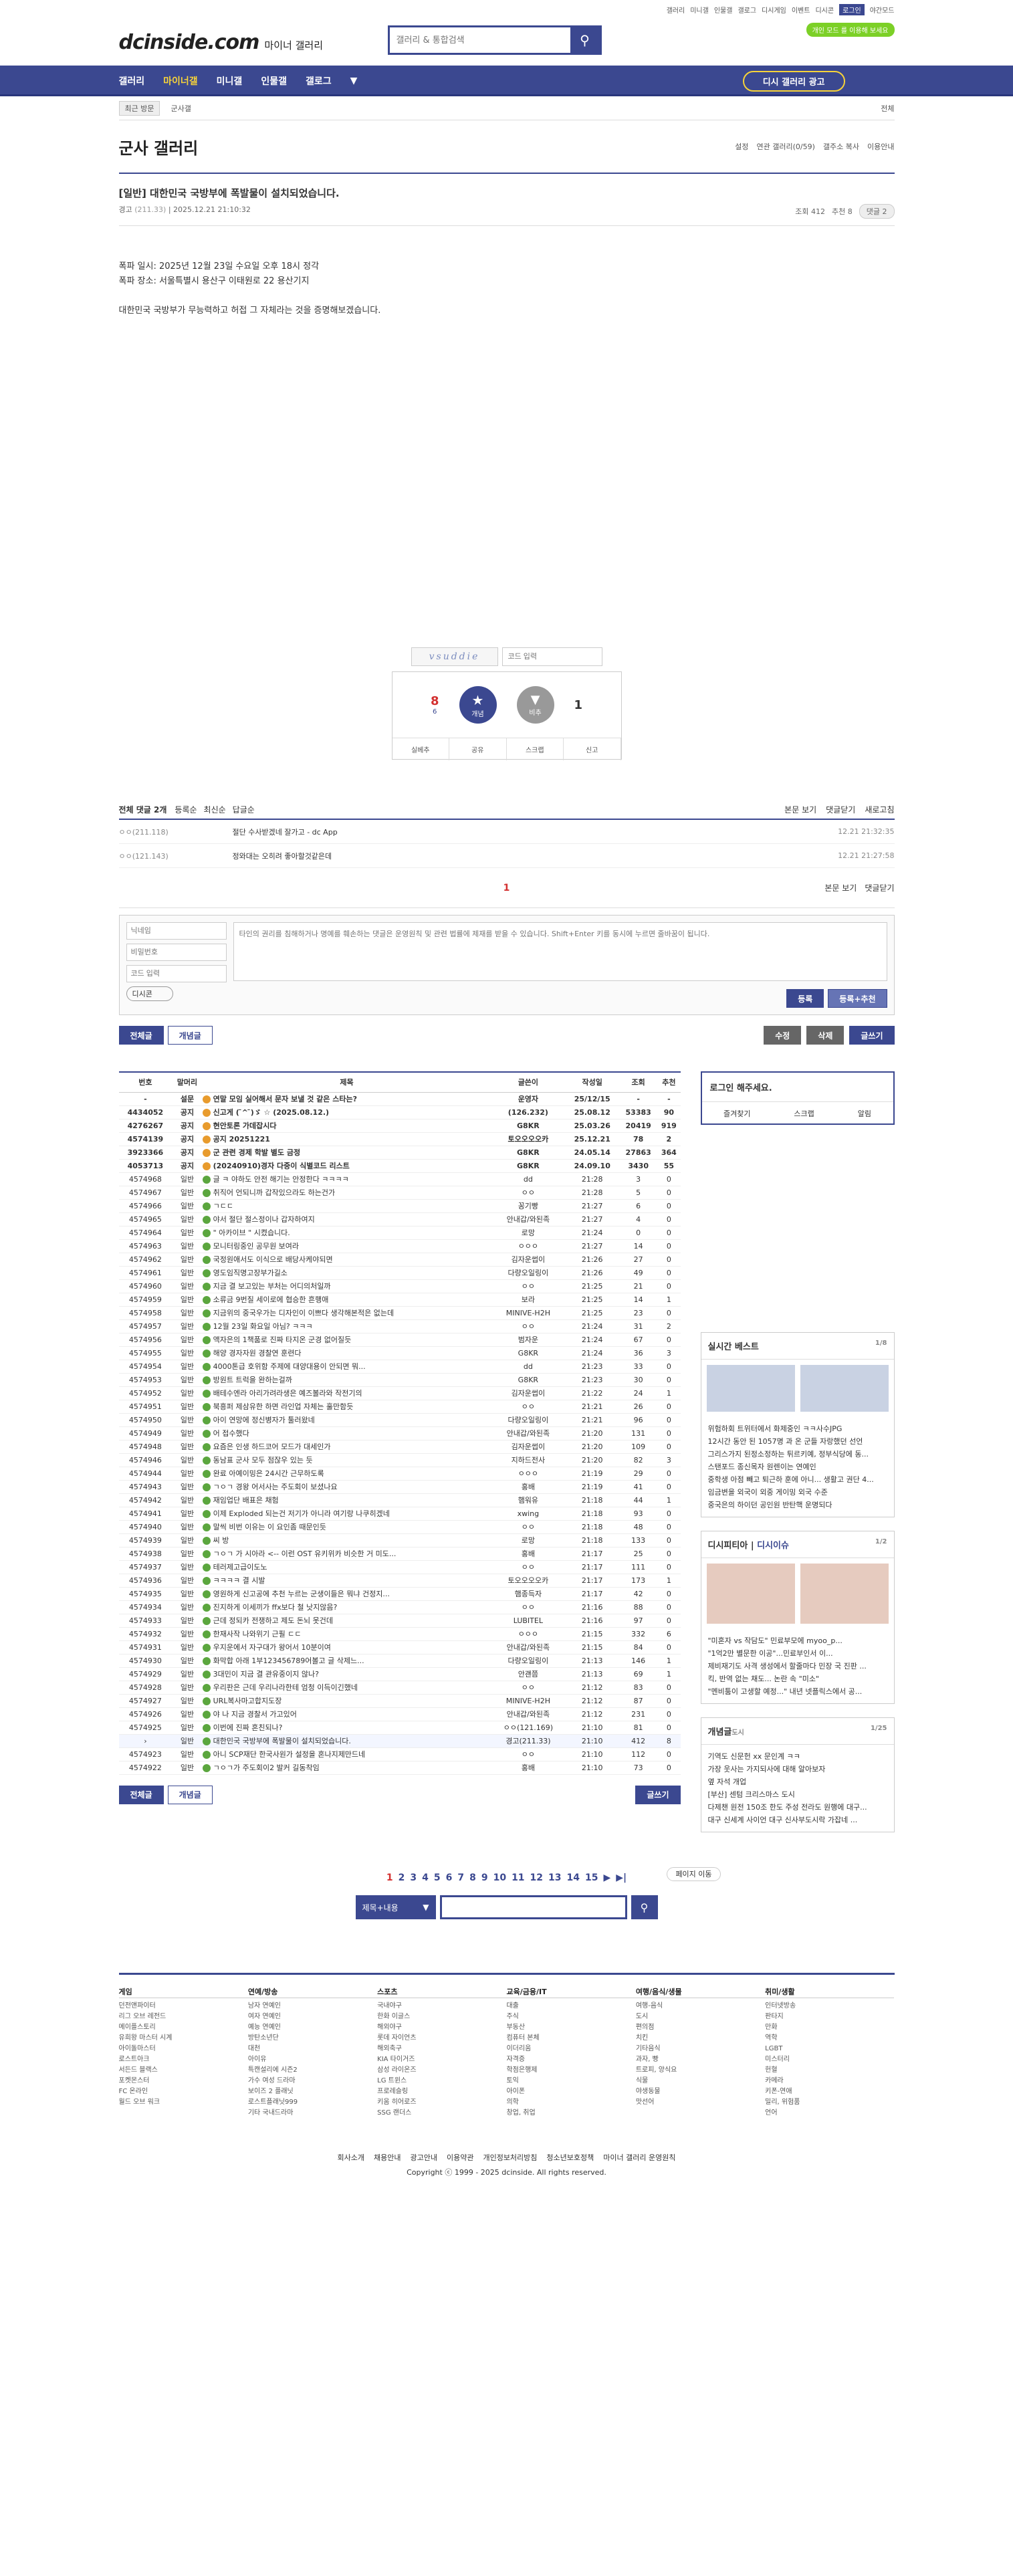  I want to click on post-title-text: 3대민이 지금 결 관유중이지 않나?, so click(266, 1674).